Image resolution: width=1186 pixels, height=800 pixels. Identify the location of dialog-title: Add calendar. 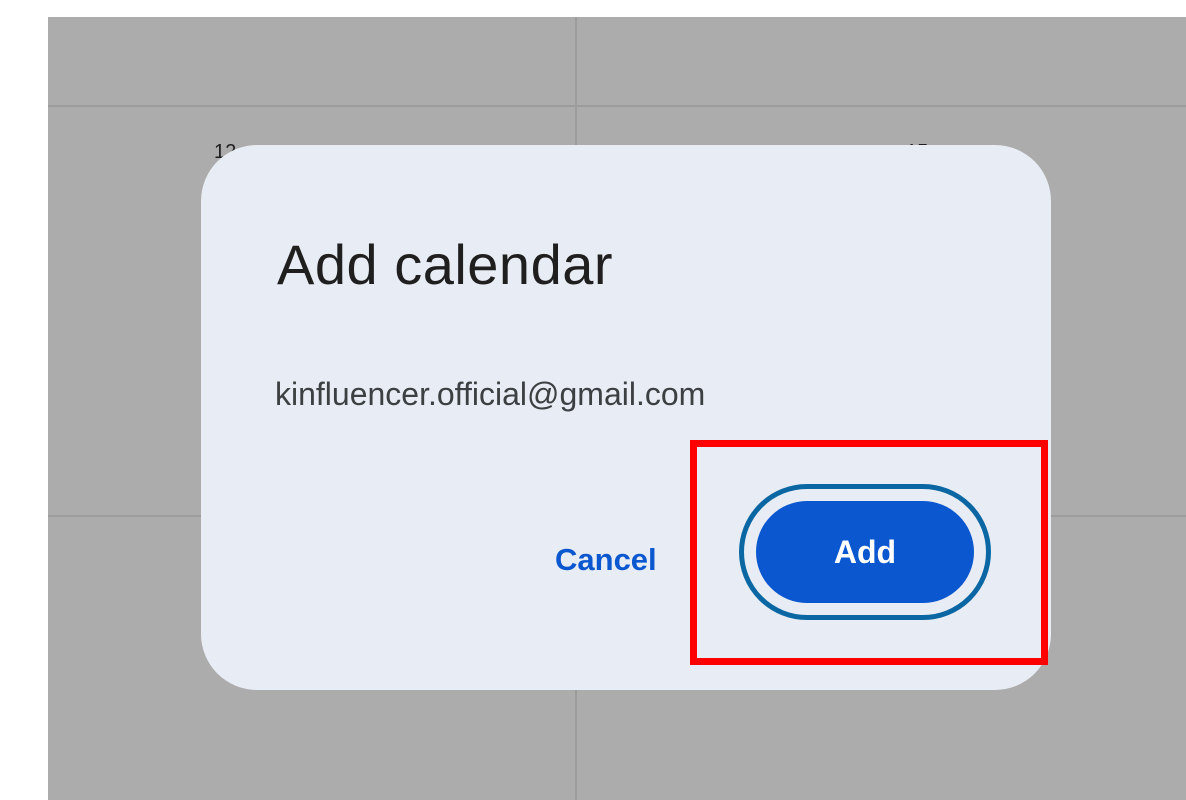
(445, 264).